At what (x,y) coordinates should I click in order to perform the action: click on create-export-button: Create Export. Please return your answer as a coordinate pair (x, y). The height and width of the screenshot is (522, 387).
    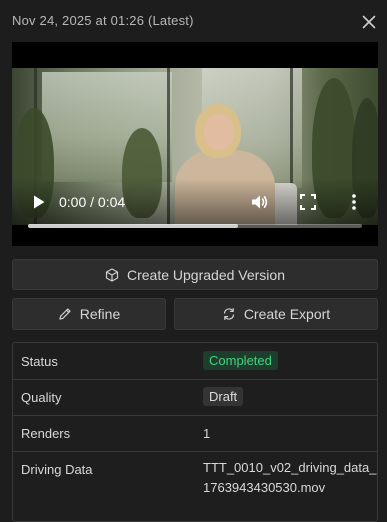
    Looking at the image, I should click on (276, 314).